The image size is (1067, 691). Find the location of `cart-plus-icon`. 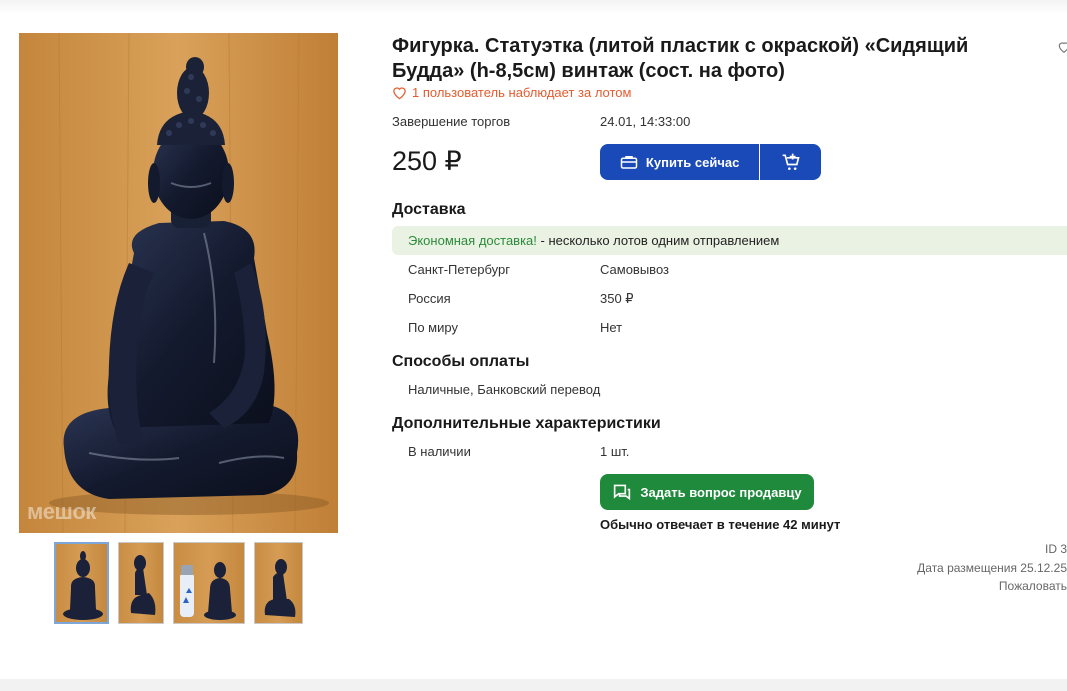

cart-plus-icon is located at coordinates (791, 161).